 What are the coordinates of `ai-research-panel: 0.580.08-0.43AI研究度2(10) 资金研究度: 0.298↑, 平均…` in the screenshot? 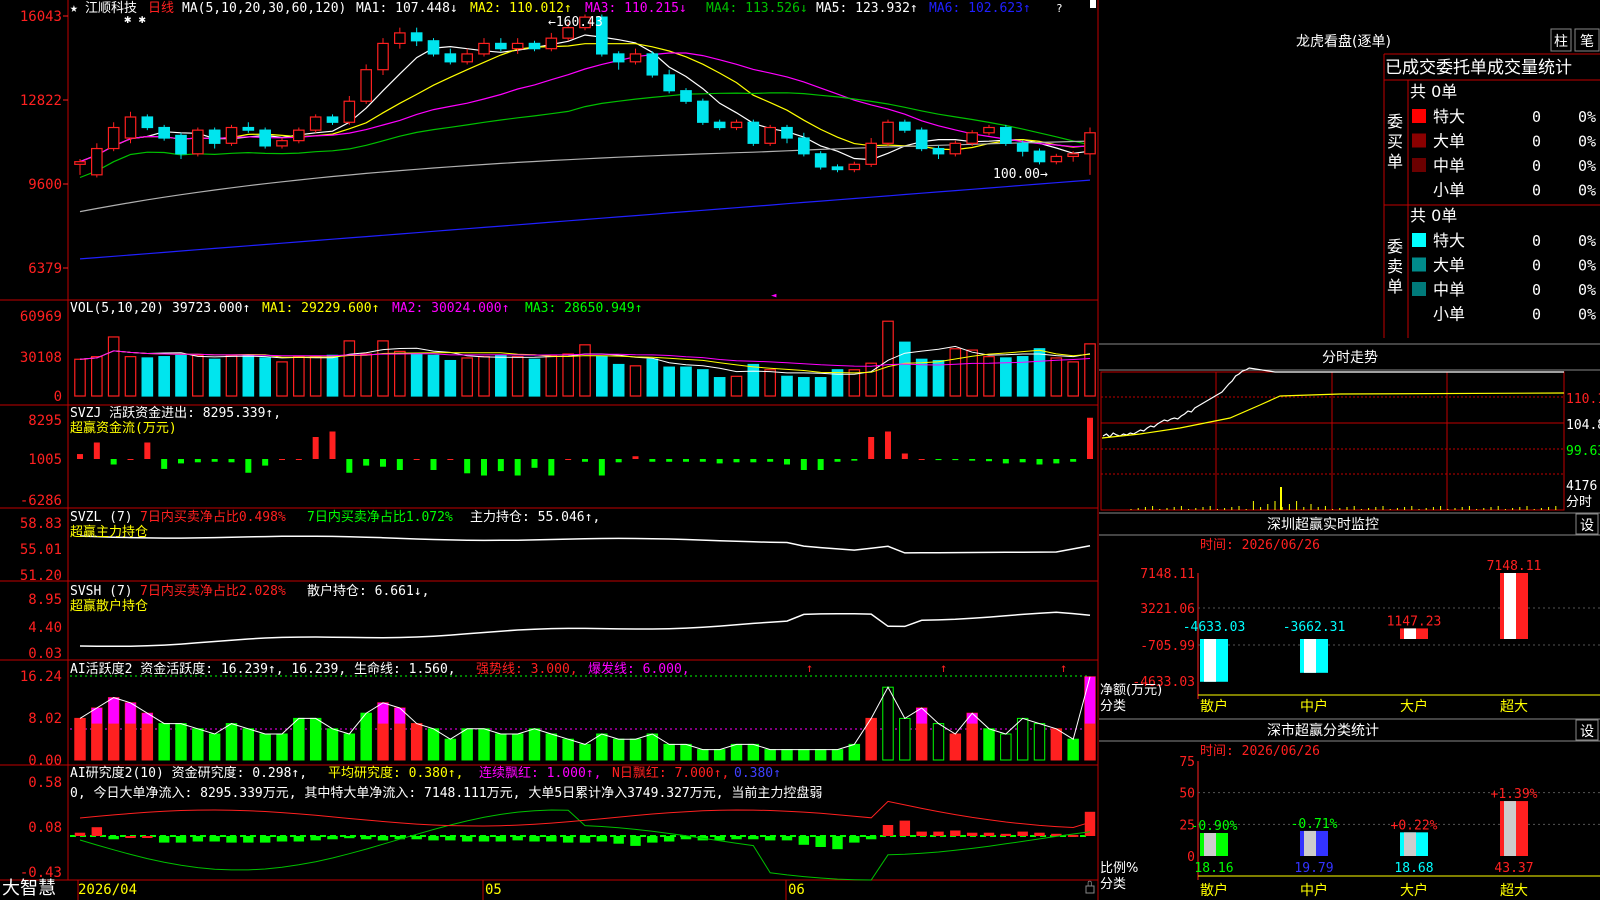 It's located at (558, 823).